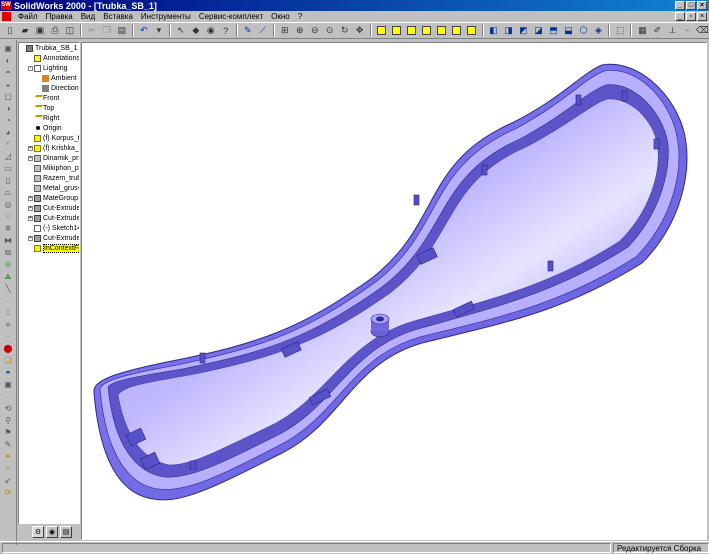 The width and height of the screenshot is (709, 554). Describe the element at coordinates (412, 31) in the screenshot. I see `hidden-lines-removed-icon` at that location.